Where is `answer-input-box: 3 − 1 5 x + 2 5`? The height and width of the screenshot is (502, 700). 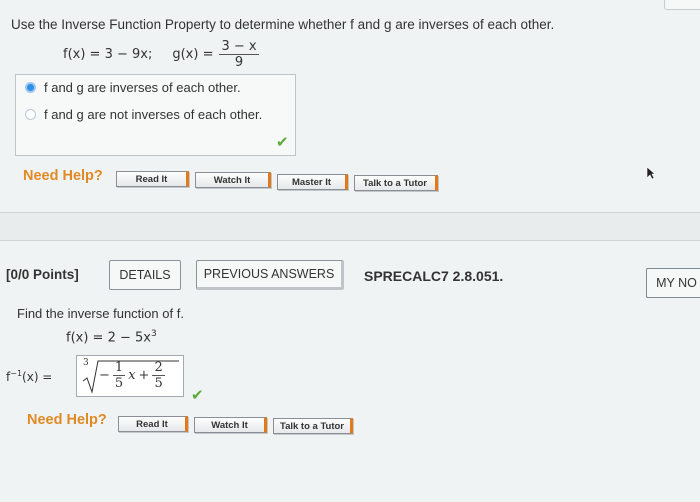
answer-input-box: 3 − 1 5 x + 2 5 is located at coordinates (130, 376).